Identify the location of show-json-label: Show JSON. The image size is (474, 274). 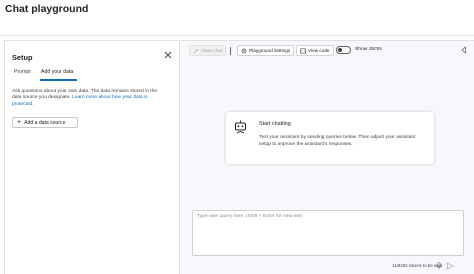
(368, 49).